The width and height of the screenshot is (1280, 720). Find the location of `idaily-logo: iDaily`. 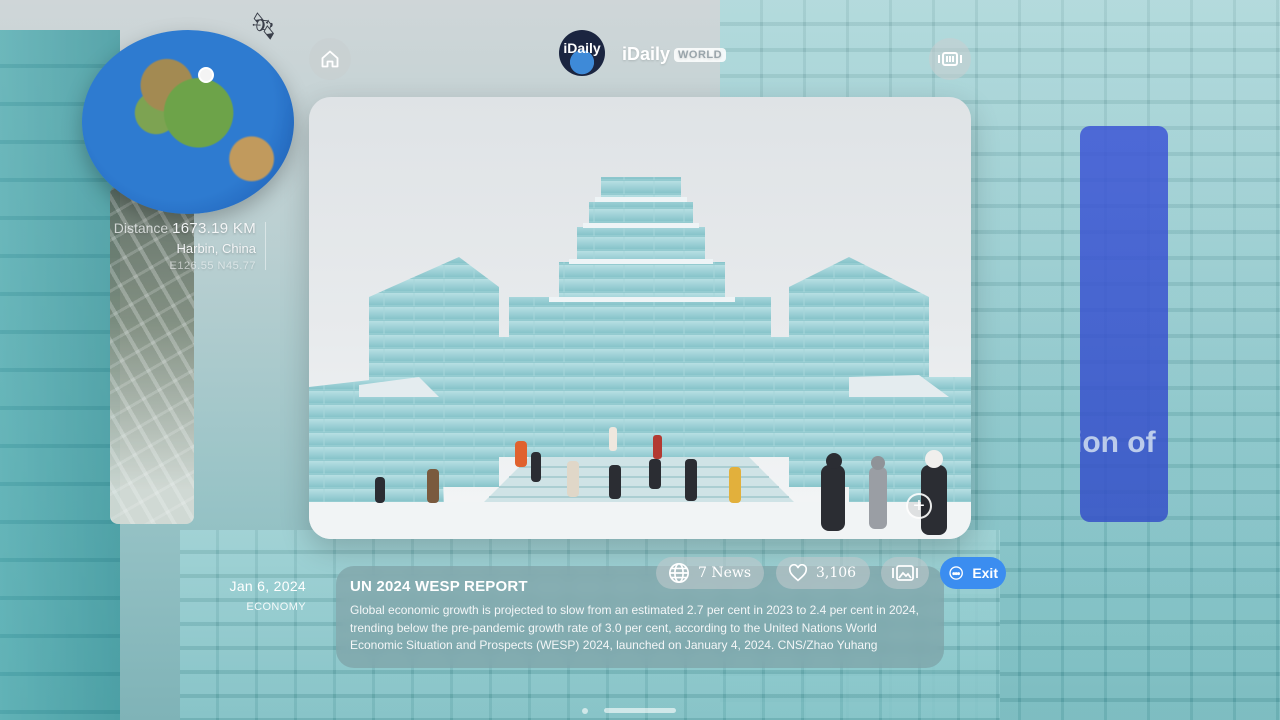

idaily-logo: iDaily is located at coordinates (582, 53).